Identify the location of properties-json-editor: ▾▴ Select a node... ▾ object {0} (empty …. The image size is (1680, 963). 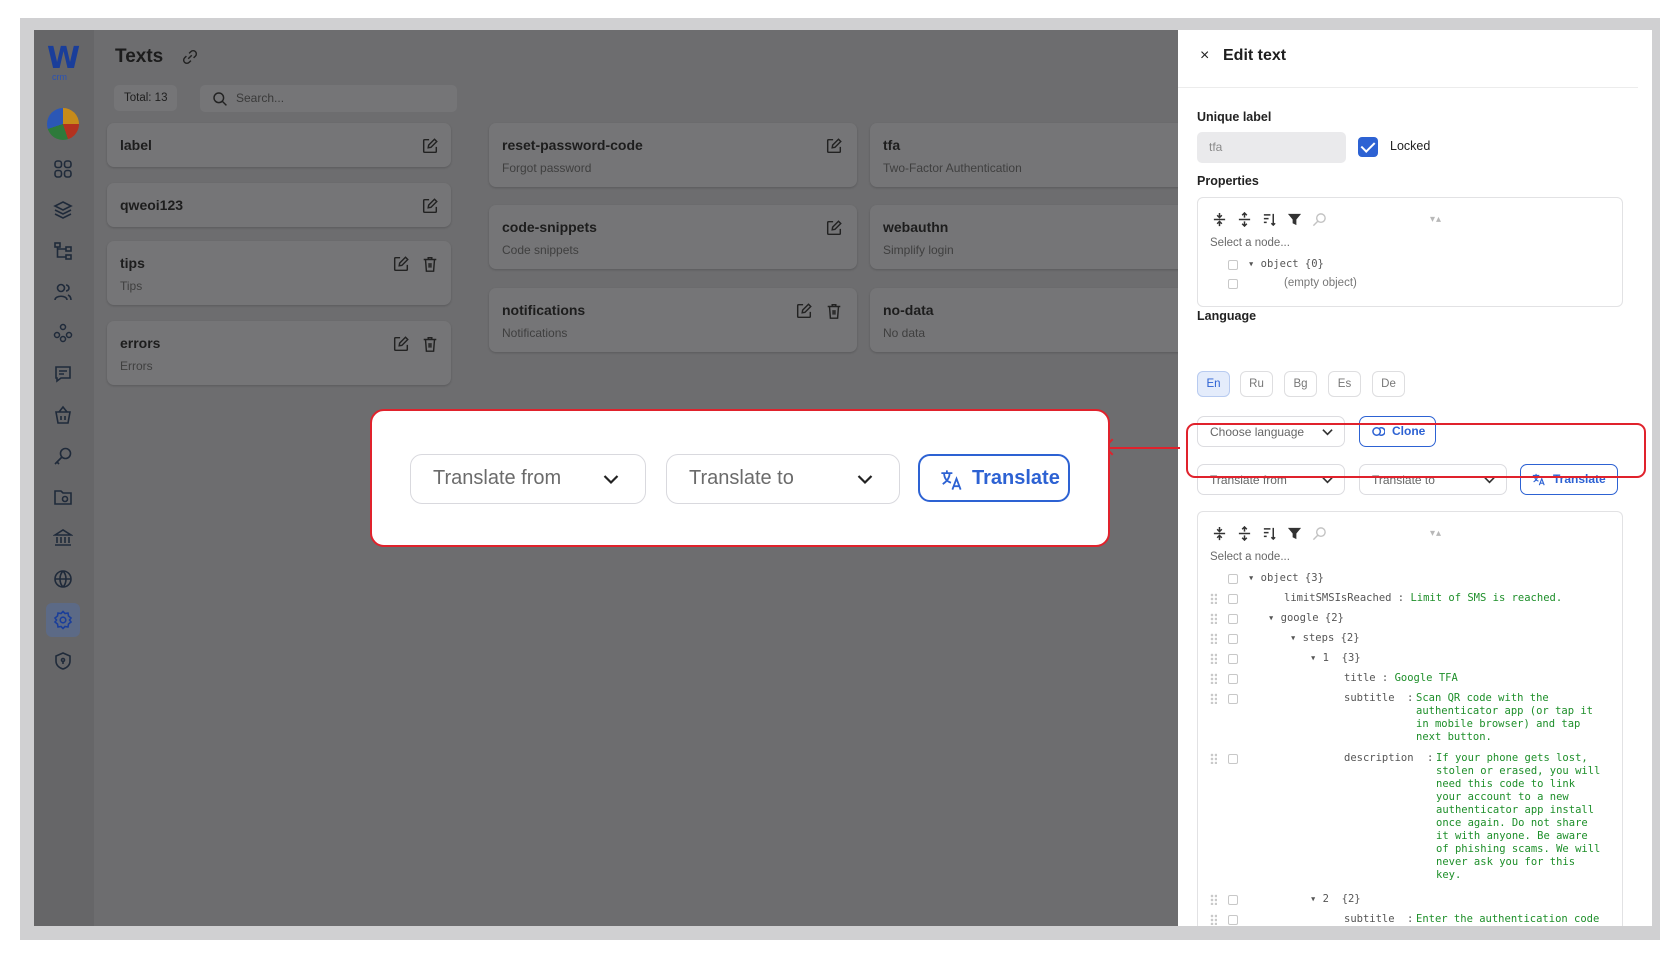
(1410, 252).